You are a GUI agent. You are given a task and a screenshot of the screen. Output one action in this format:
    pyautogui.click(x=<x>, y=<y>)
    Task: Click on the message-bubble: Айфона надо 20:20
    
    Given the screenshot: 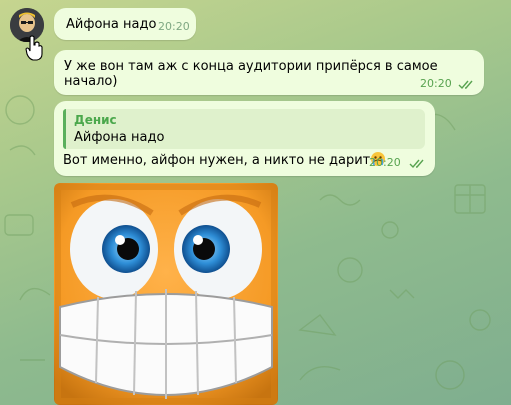 What is the action you would take?
    pyautogui.click(x=125, y=24)
    